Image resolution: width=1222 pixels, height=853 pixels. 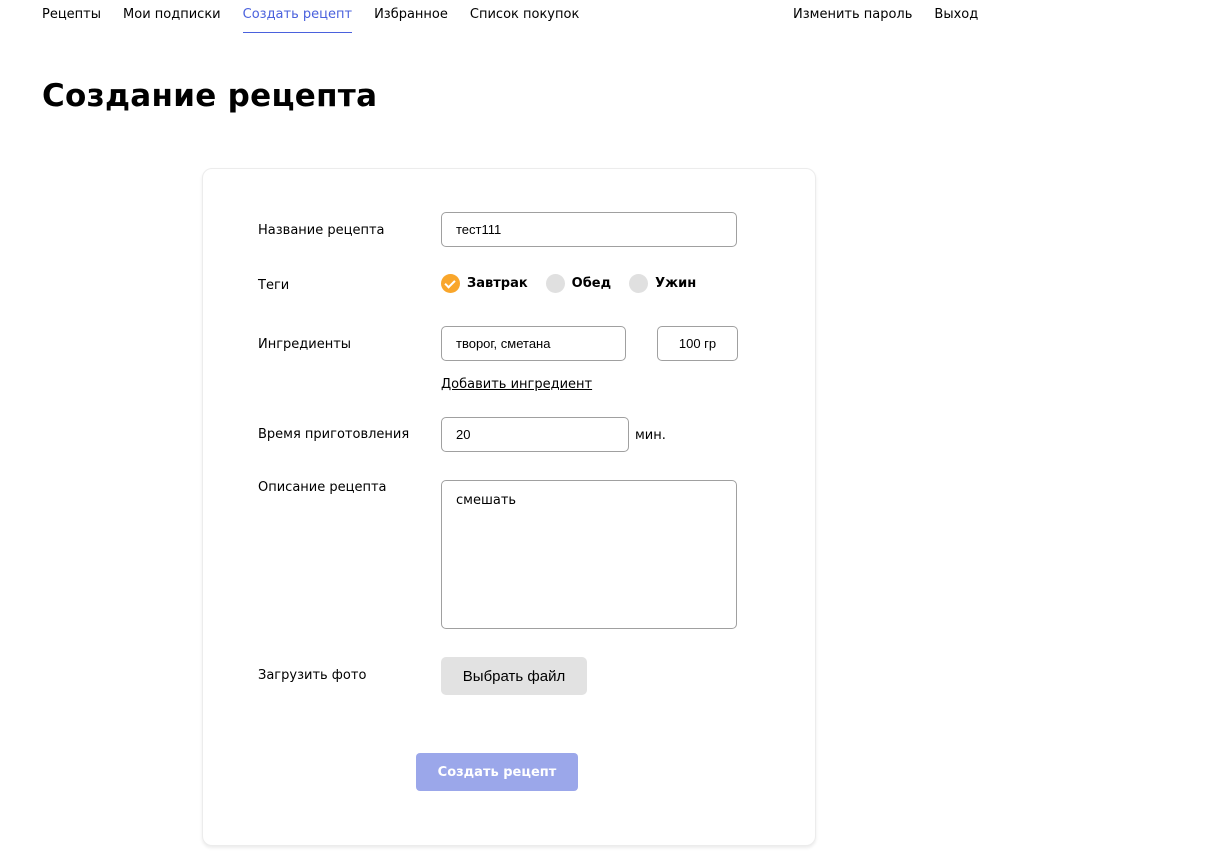 I want to click on nav-change-password: Изменить пароль, so click(x=852, y=19).